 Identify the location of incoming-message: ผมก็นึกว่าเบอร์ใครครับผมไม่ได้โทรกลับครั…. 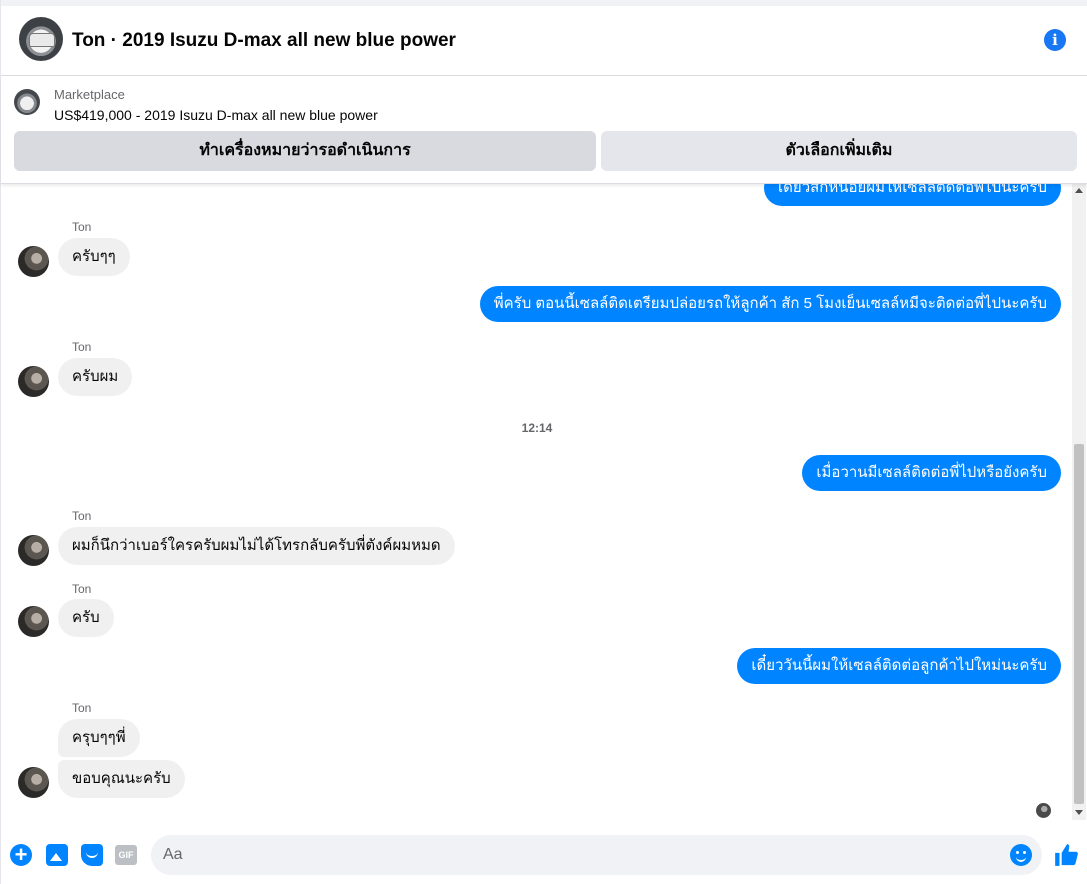
(256, 546).